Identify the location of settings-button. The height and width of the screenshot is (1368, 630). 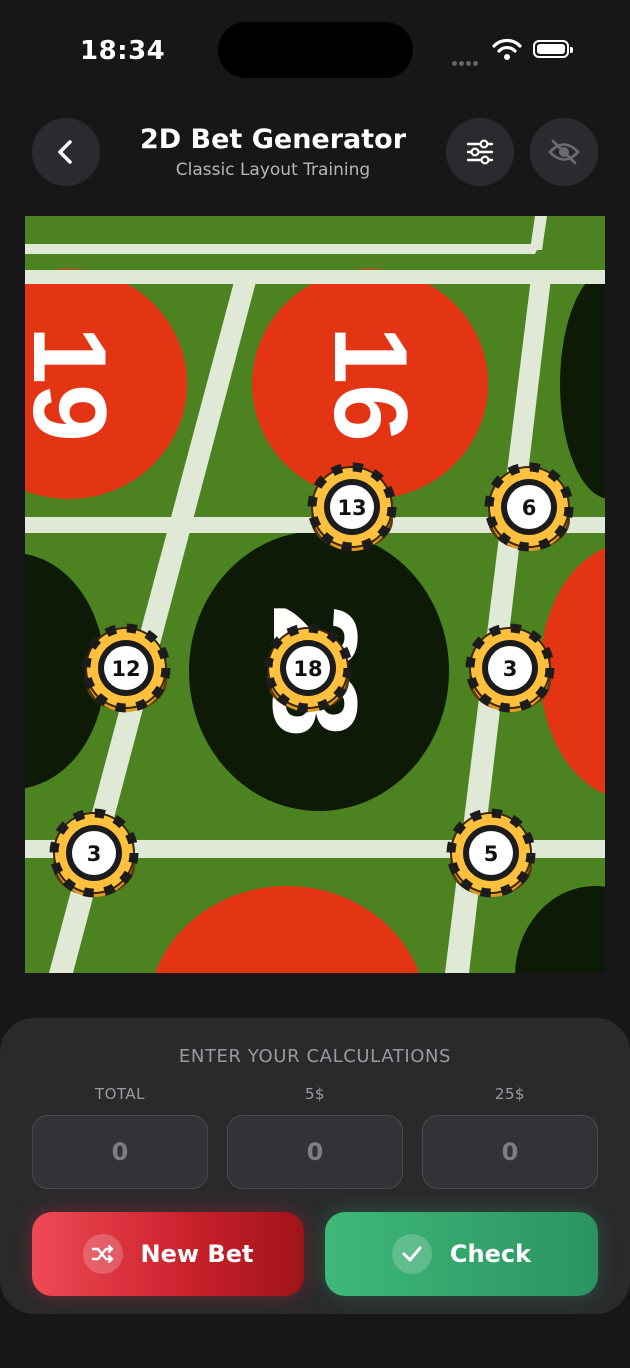
(480, 152).